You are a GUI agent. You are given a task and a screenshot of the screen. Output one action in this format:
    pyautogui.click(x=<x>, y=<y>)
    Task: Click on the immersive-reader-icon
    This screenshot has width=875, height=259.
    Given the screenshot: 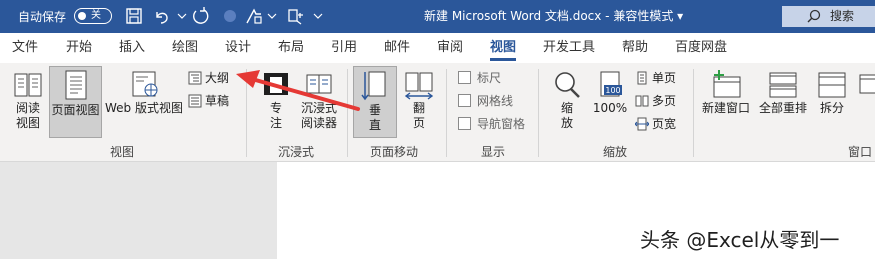 What is the action you would take?
    pyautogui.click(x=319, y=84)
    